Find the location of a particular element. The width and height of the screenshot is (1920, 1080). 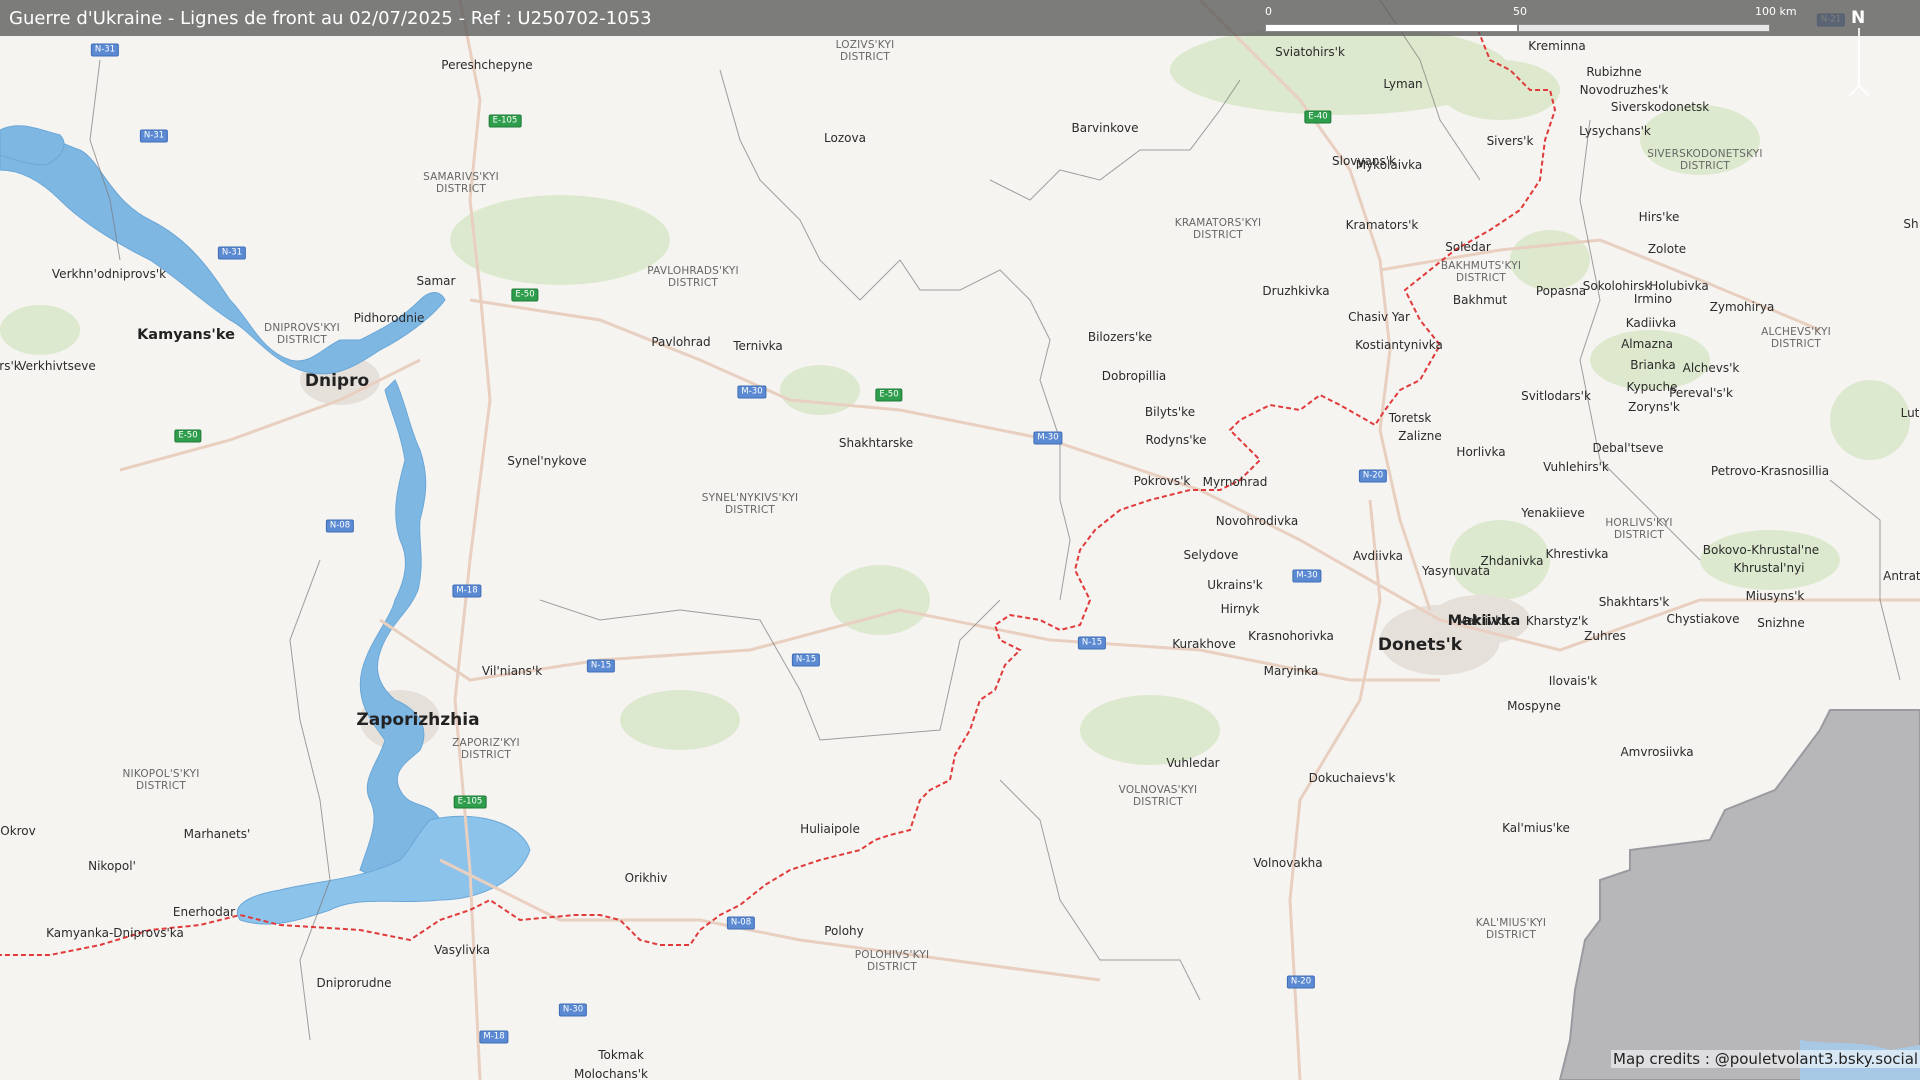

major-city-label: Dnipro is located at coordinates (337, 381).